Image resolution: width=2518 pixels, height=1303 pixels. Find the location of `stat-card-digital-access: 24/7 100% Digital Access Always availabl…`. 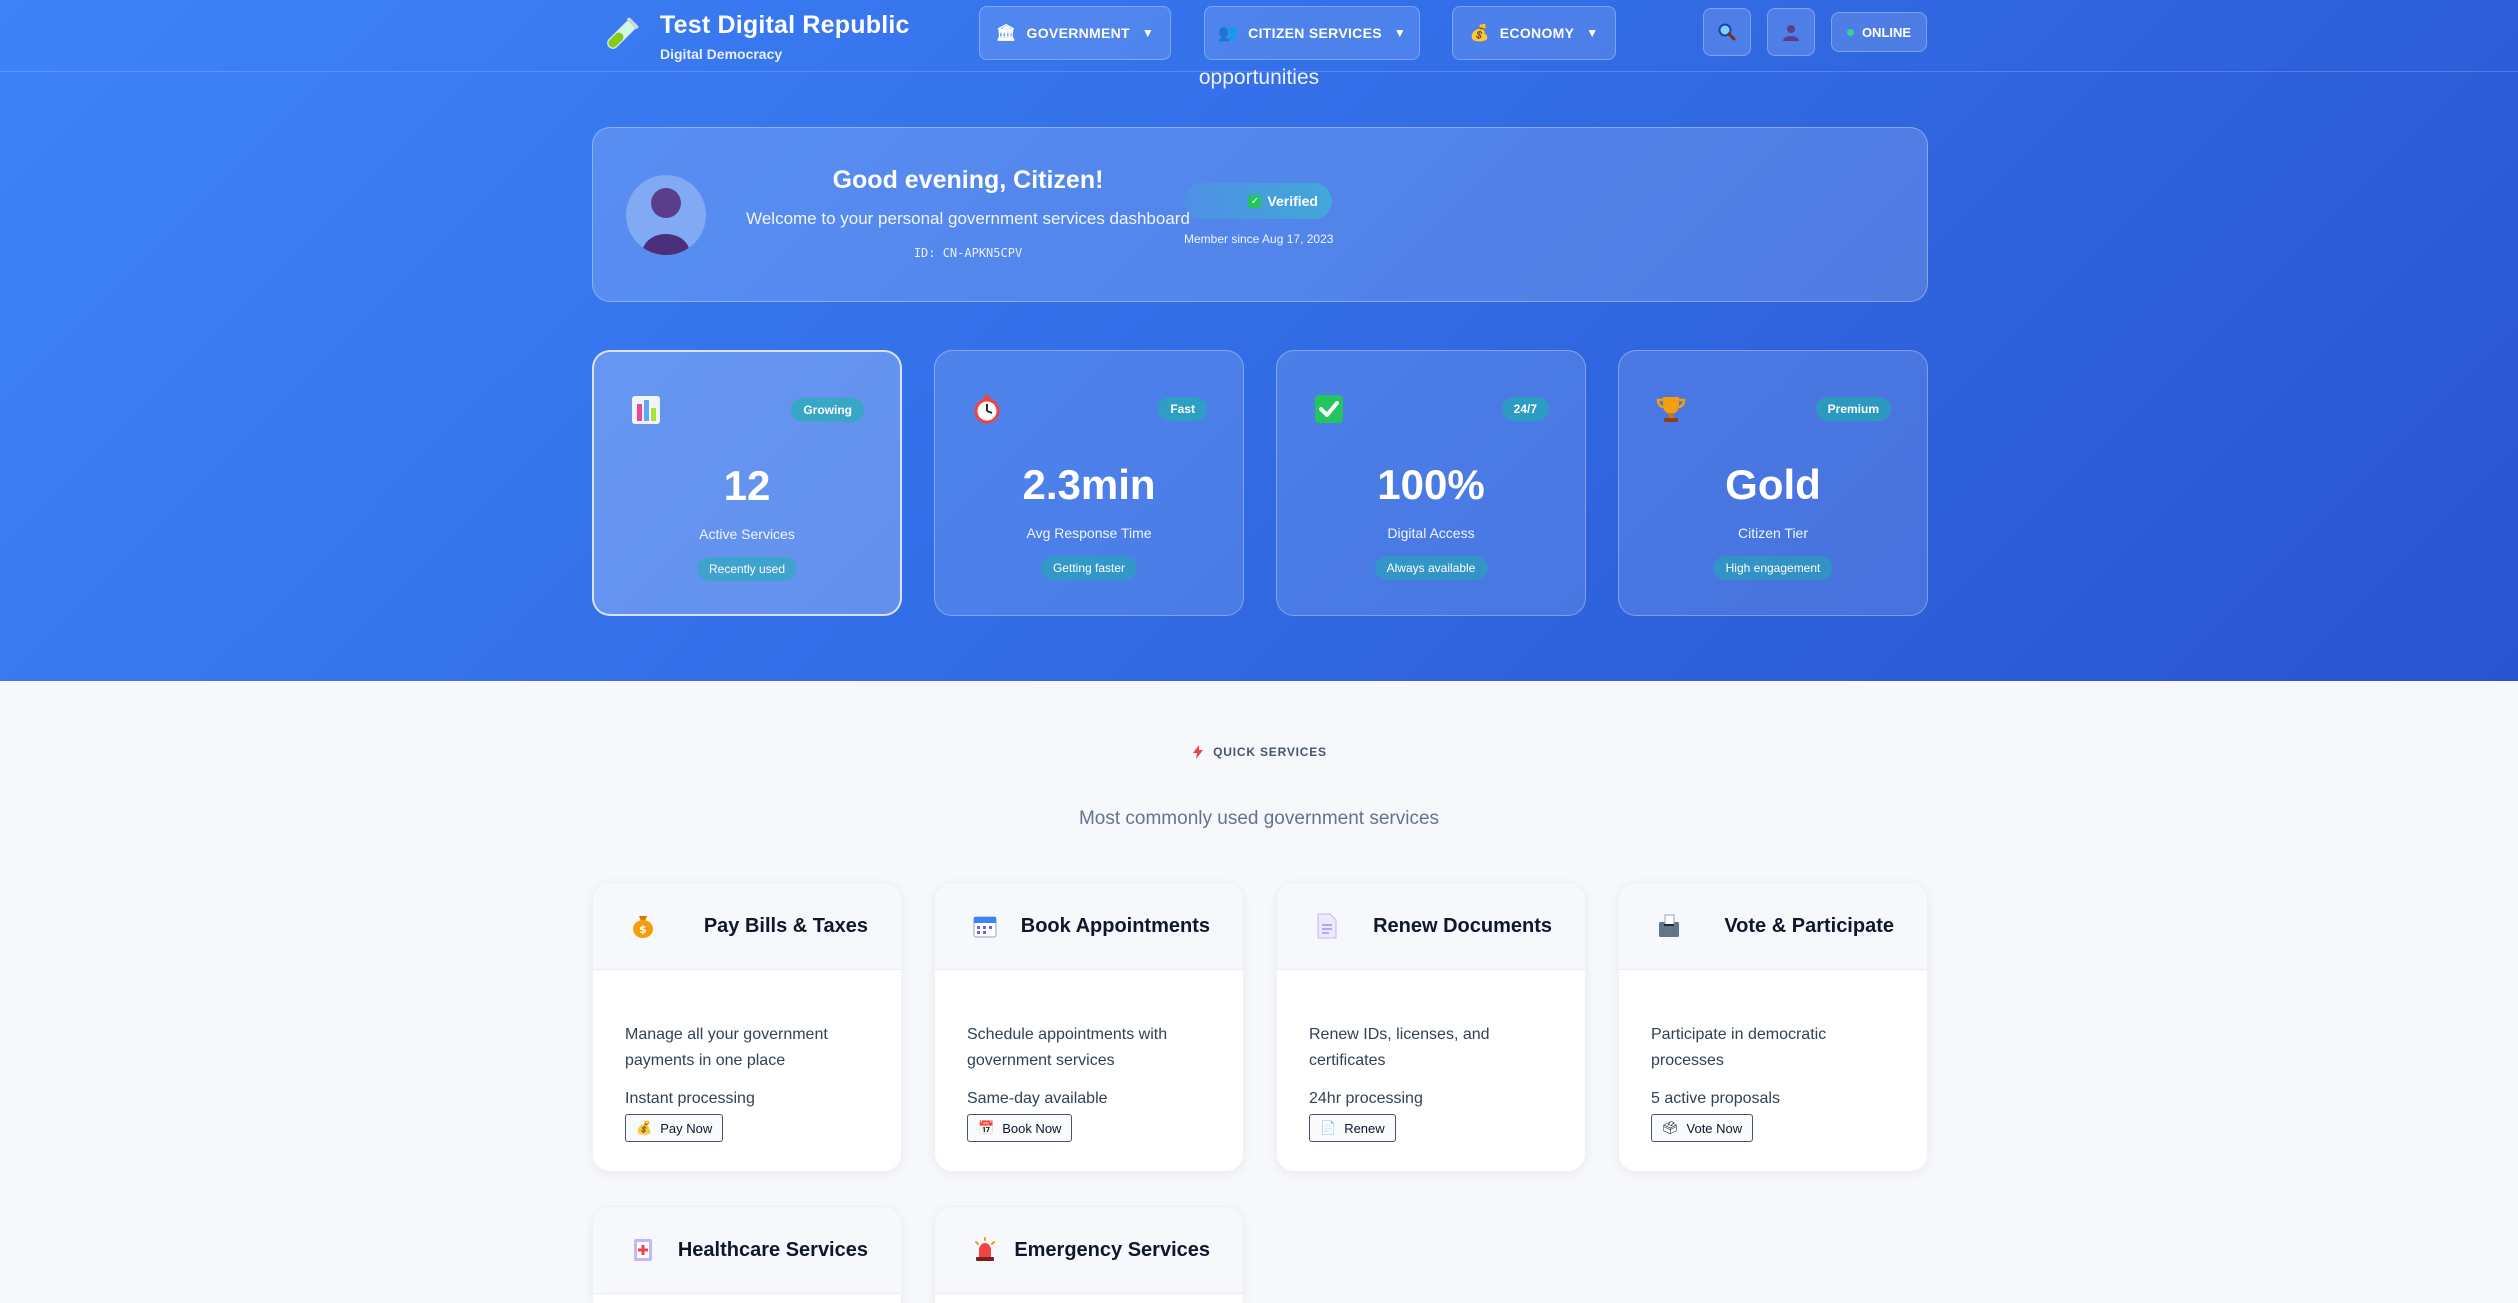

stat-card-digital-access: 24/7 100% Digital Access Always availabl… is located at coordinates (1431, 483).